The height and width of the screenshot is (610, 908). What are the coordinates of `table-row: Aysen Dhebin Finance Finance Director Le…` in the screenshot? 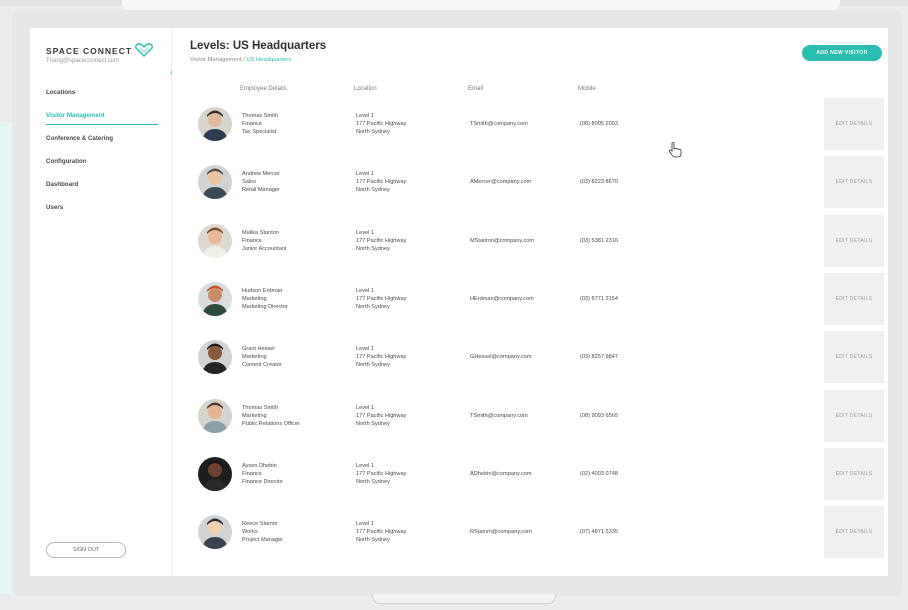 It's located at (537, 473).